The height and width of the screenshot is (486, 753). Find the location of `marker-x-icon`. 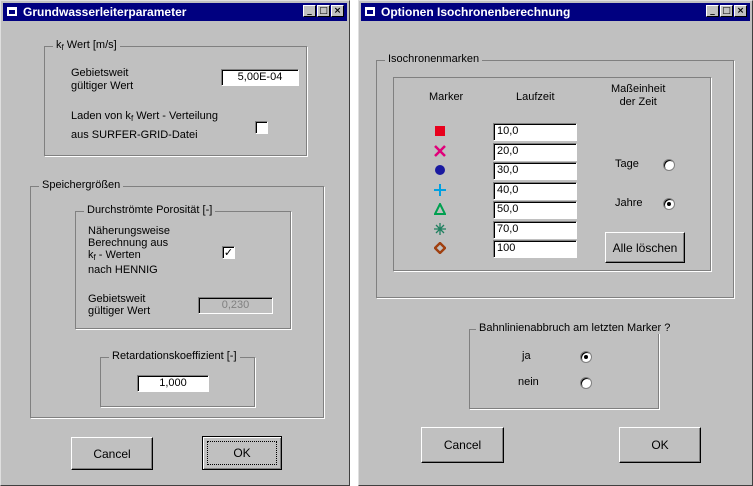

marker-x-icon is located at coordinates (440, 151).